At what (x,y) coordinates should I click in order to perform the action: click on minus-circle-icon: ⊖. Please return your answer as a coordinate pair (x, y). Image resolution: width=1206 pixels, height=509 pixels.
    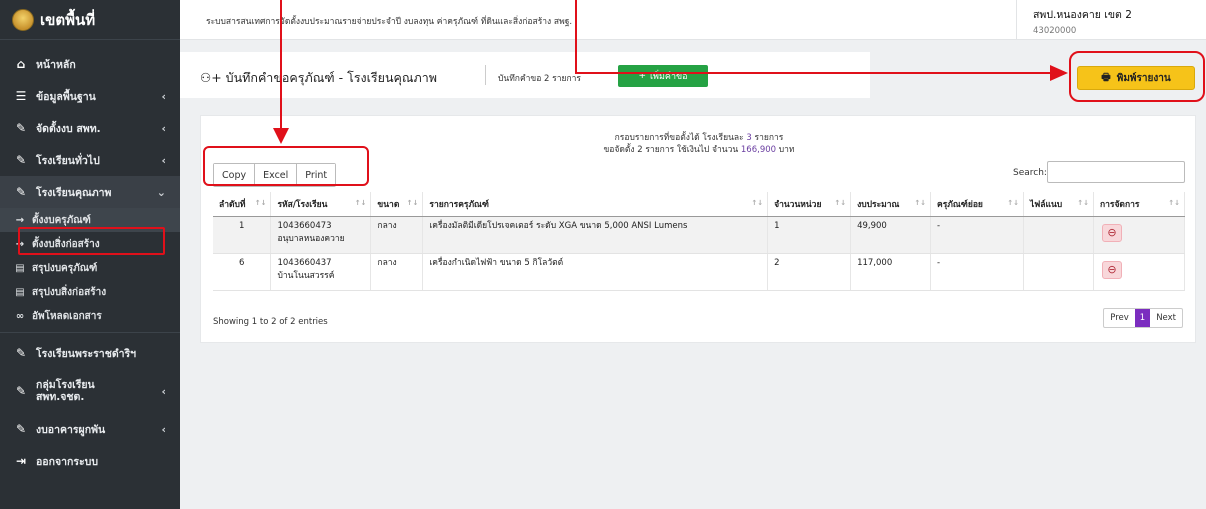
    Looking at the image, I should click on (1112, 232).